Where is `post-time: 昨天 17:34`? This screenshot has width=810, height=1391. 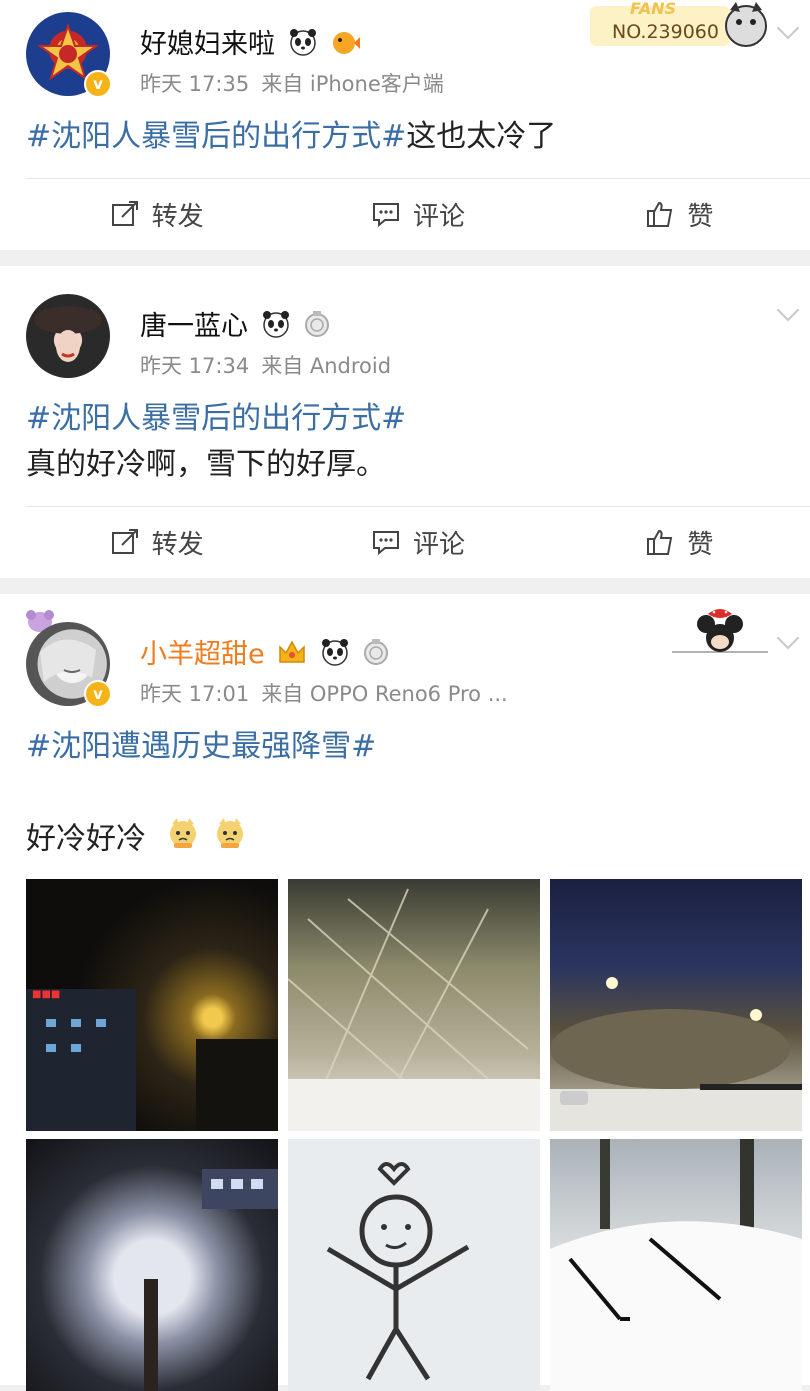
post-time: 昨天 17:34 is located at coordinates (195, 366).